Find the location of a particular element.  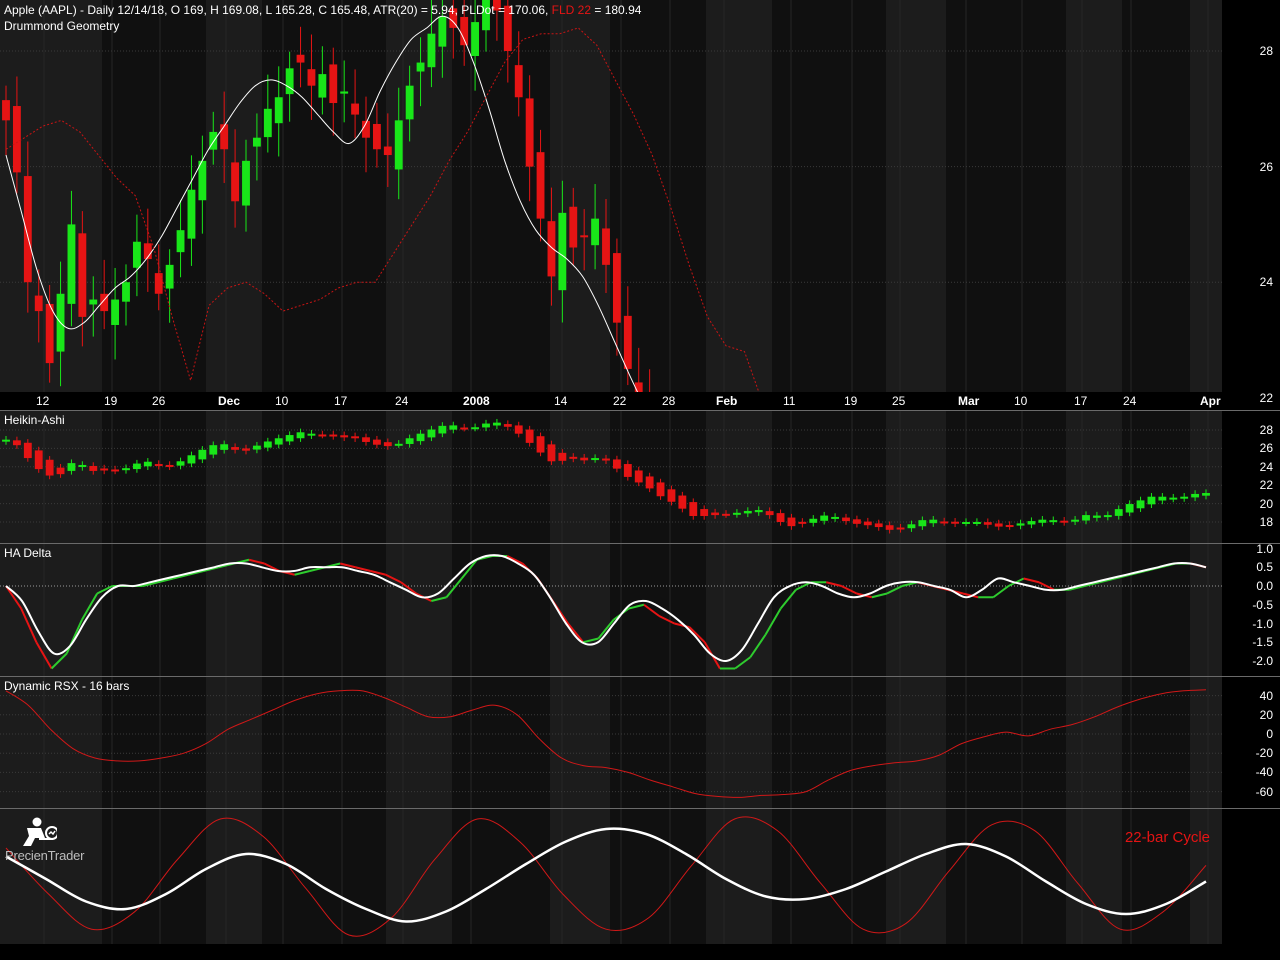

x-tick-label: 11 is located at coordinates (789, 401).